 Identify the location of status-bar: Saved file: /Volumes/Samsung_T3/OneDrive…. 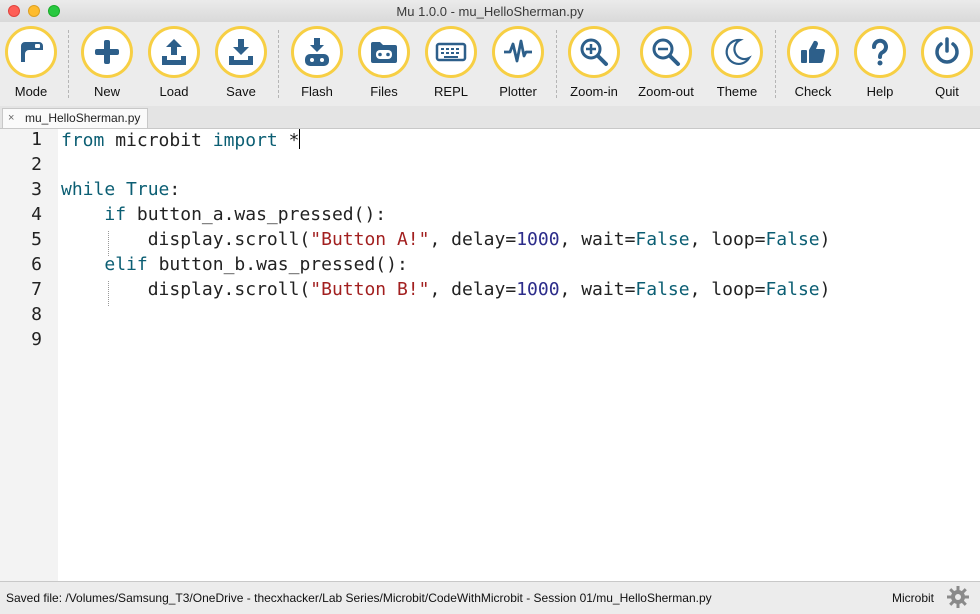
(490, 596).